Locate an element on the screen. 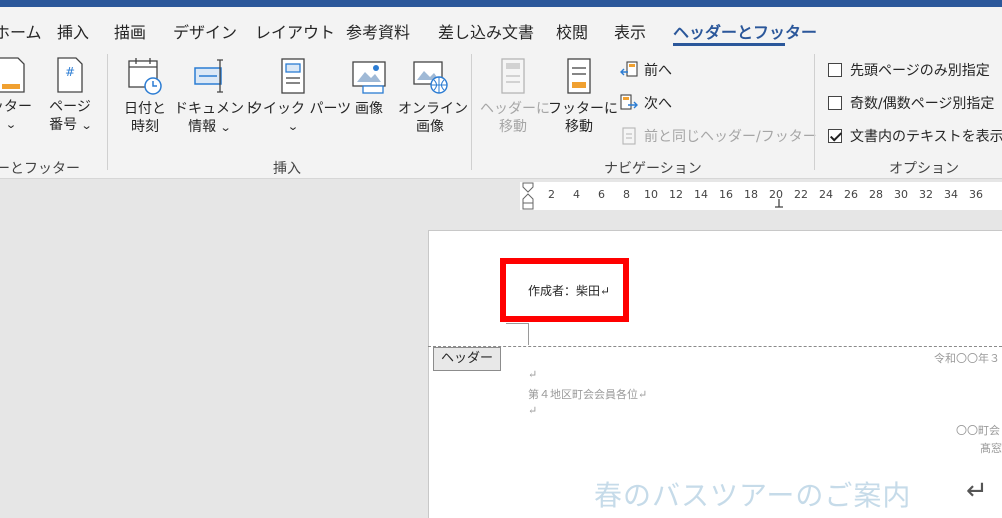  tab-references: 参考資料 is located at coordinates (378, 31).